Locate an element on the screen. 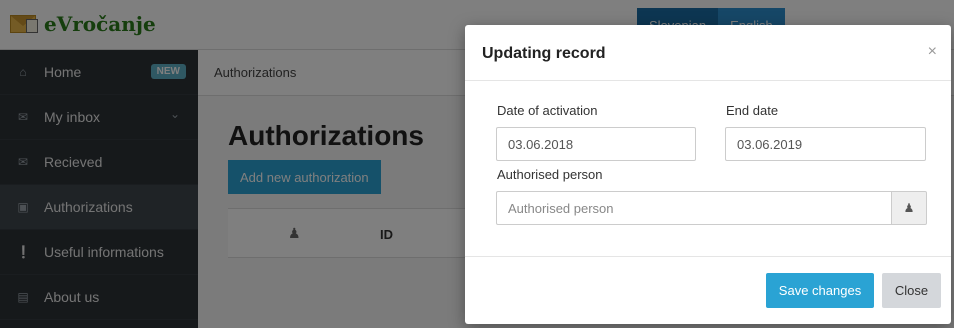 This screenshot has width=954, height=328. authorised-person-label: Authorised person is located at coordinates (550, 174).